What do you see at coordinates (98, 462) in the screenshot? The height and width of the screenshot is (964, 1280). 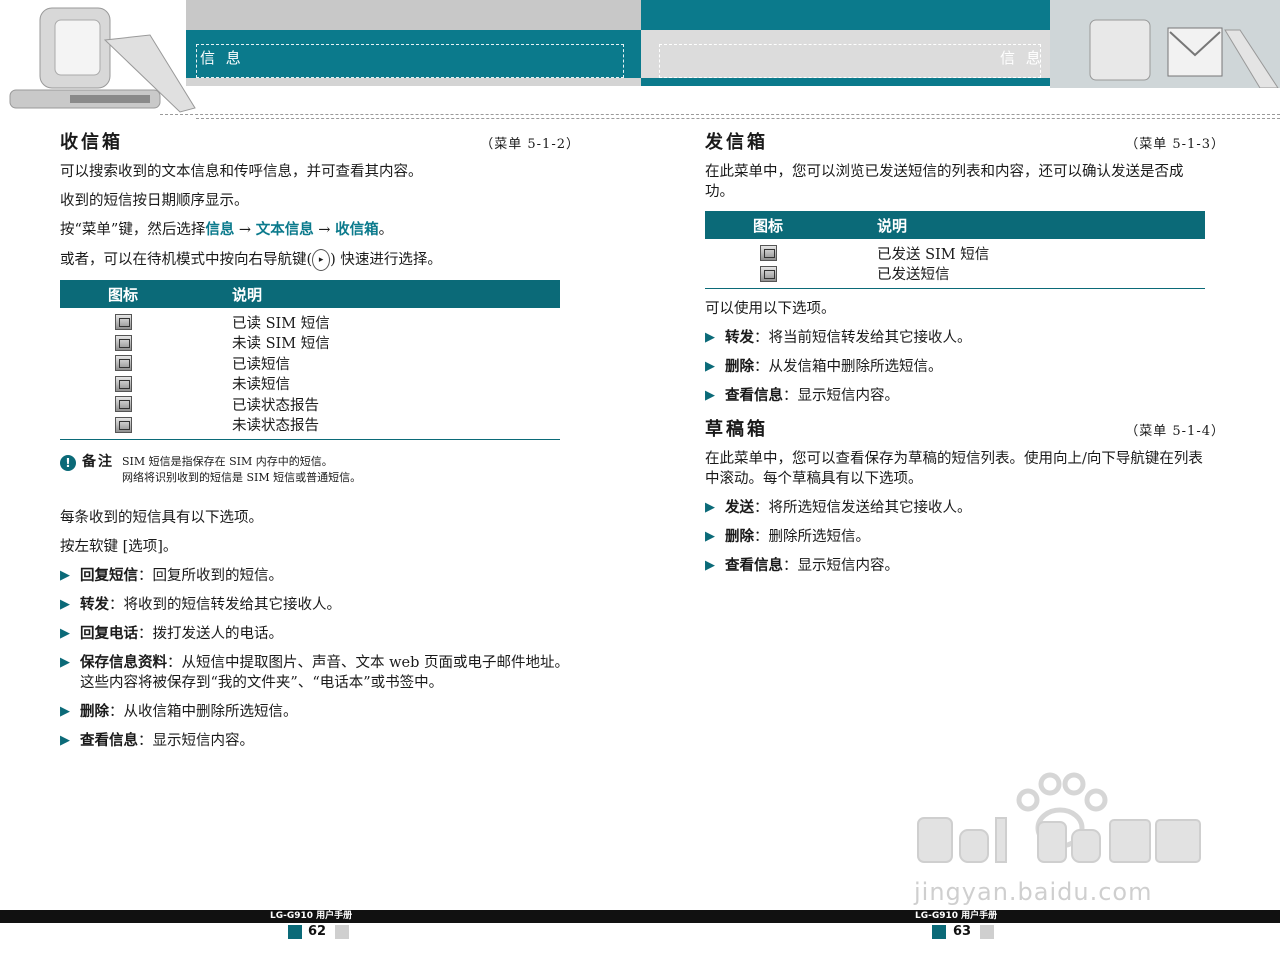 I see `note-label: 备注` at bounding box center [98, 462].